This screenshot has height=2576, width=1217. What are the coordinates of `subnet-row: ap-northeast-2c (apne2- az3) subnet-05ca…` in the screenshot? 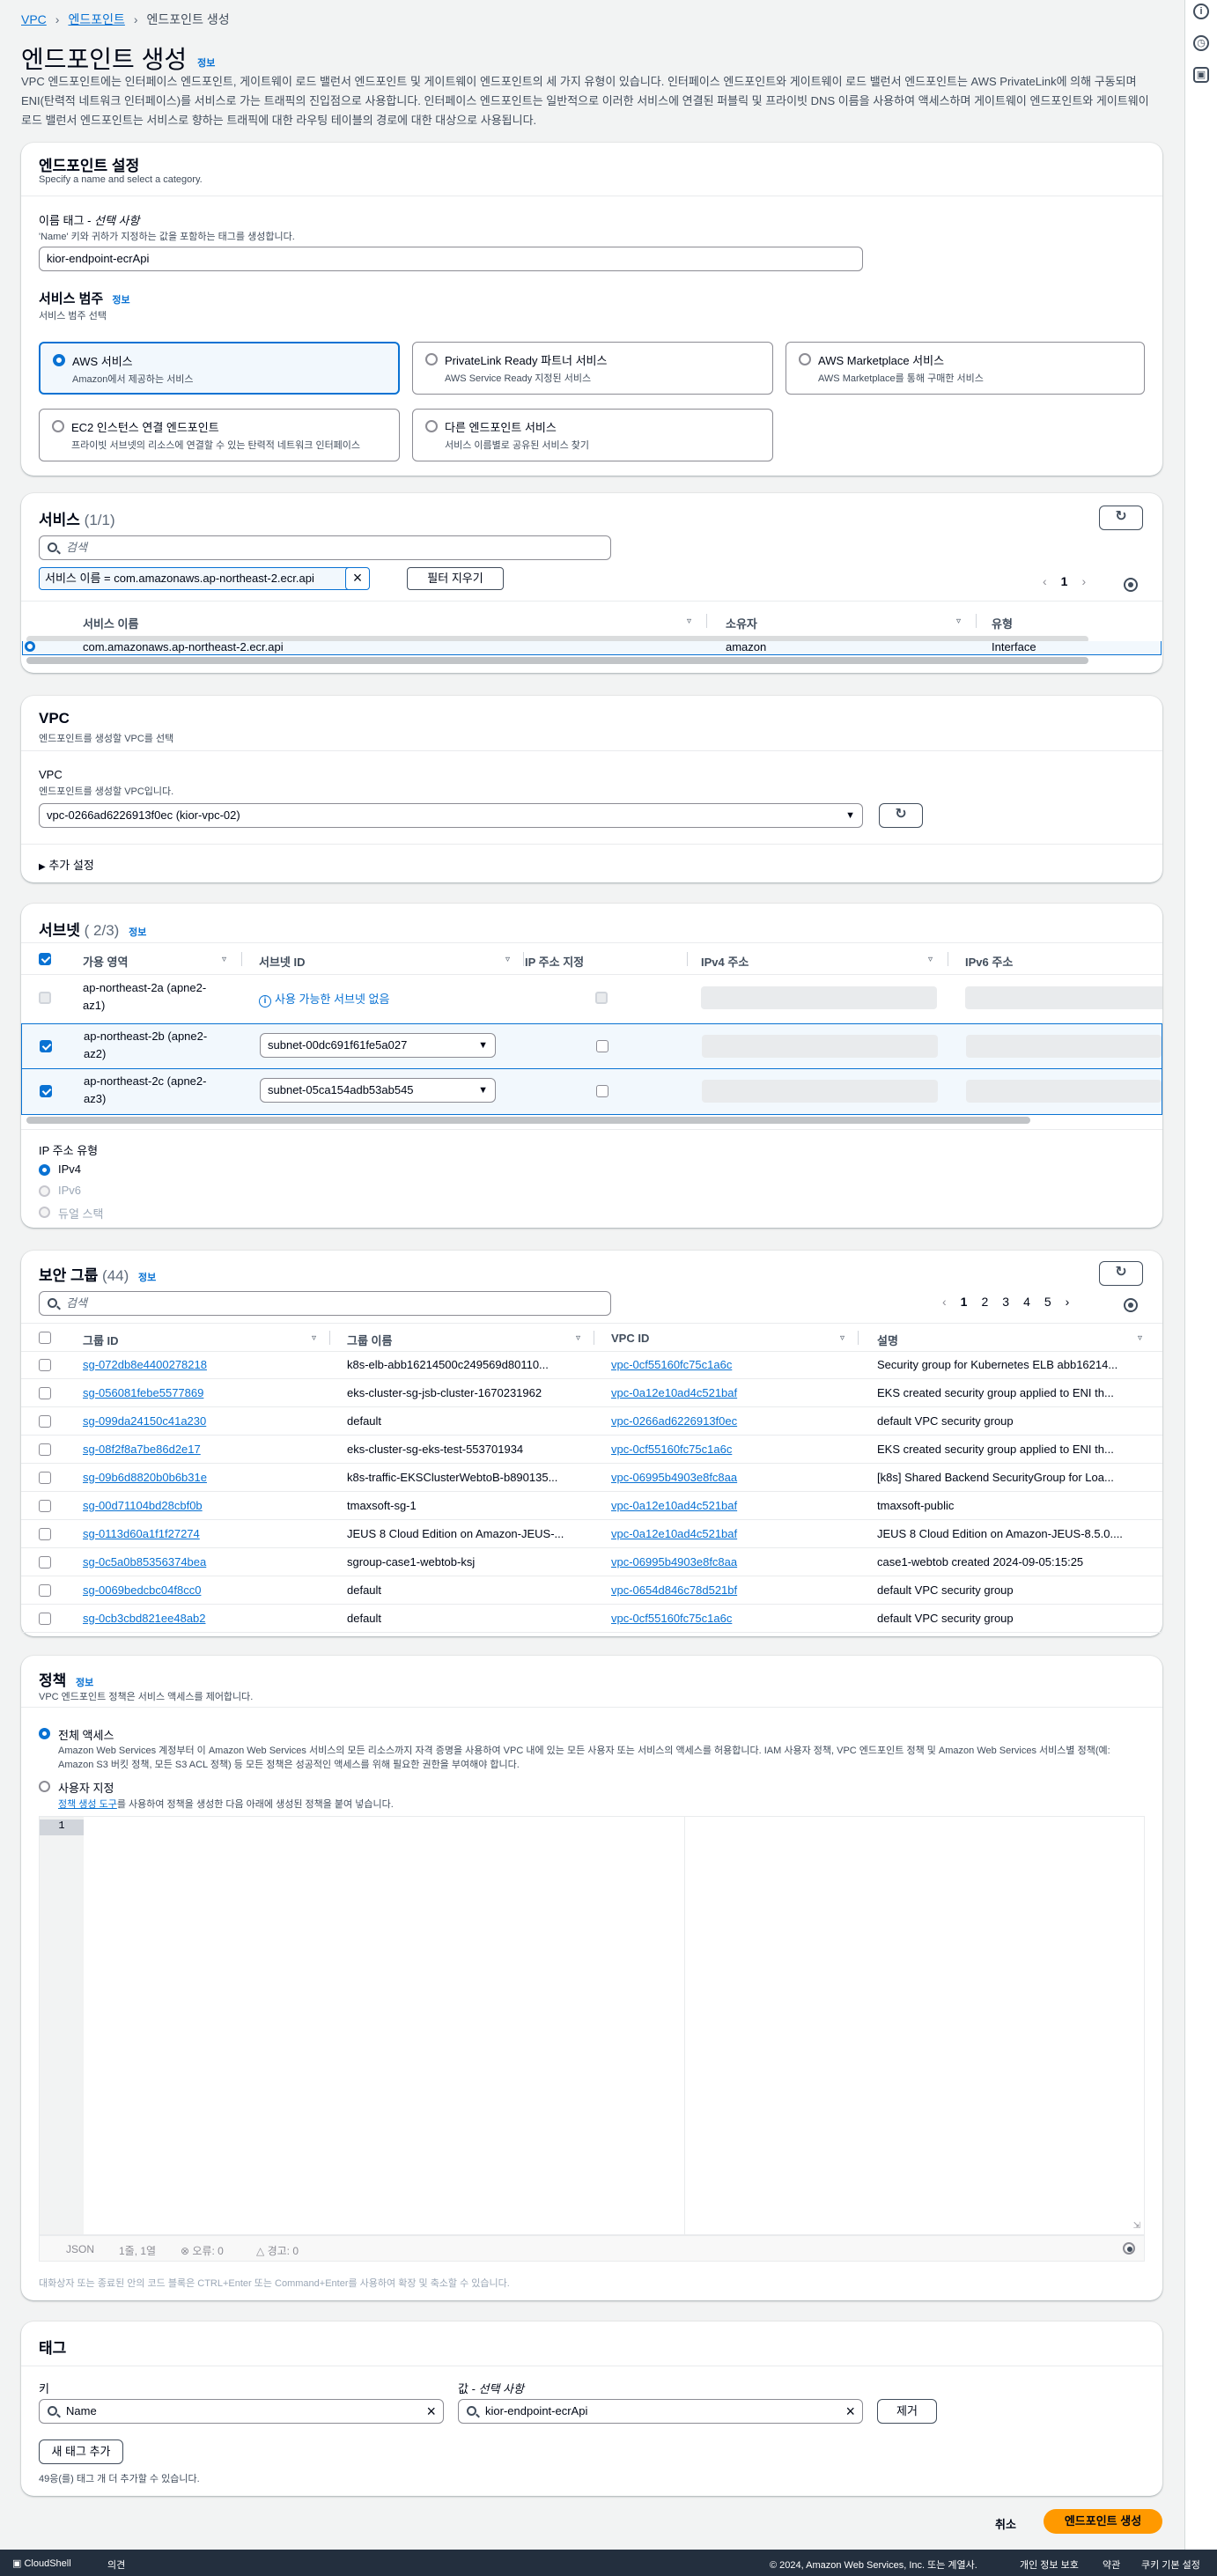 It's located at (591, 1092).